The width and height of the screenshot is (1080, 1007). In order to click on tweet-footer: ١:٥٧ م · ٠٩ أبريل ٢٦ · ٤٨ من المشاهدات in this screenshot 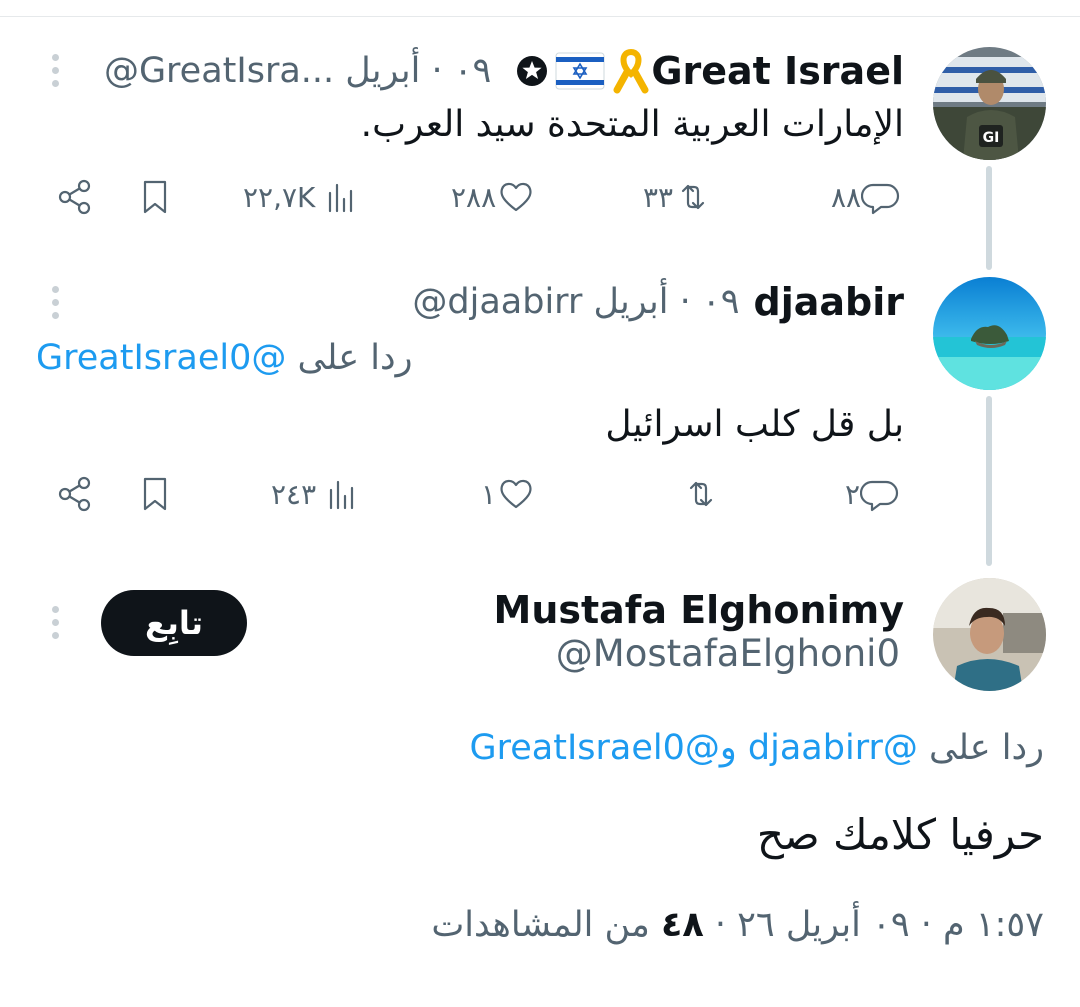, I will do `click(737, 925)`.